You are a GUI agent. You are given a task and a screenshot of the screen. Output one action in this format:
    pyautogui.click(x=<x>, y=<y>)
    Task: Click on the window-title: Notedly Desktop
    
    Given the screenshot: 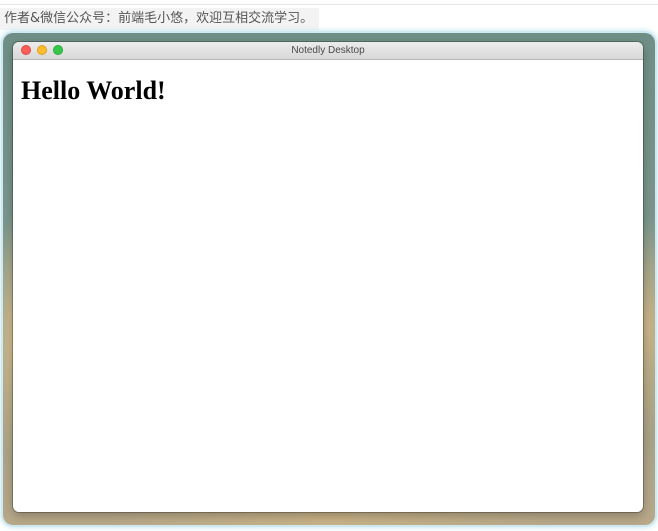 What is the action you would take?
    pyautogui.click(x=328, y=50)
    